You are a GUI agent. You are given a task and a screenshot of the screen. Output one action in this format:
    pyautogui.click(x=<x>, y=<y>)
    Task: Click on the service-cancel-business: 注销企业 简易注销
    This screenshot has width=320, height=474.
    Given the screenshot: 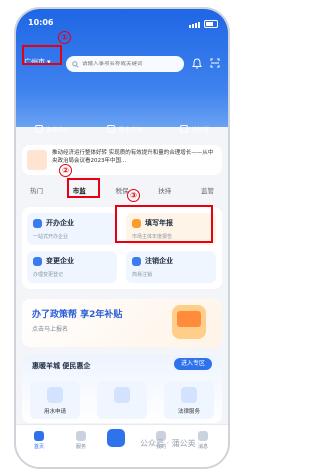 What is the action you would take?
    pyautogui.click(x=171, y=267)
    